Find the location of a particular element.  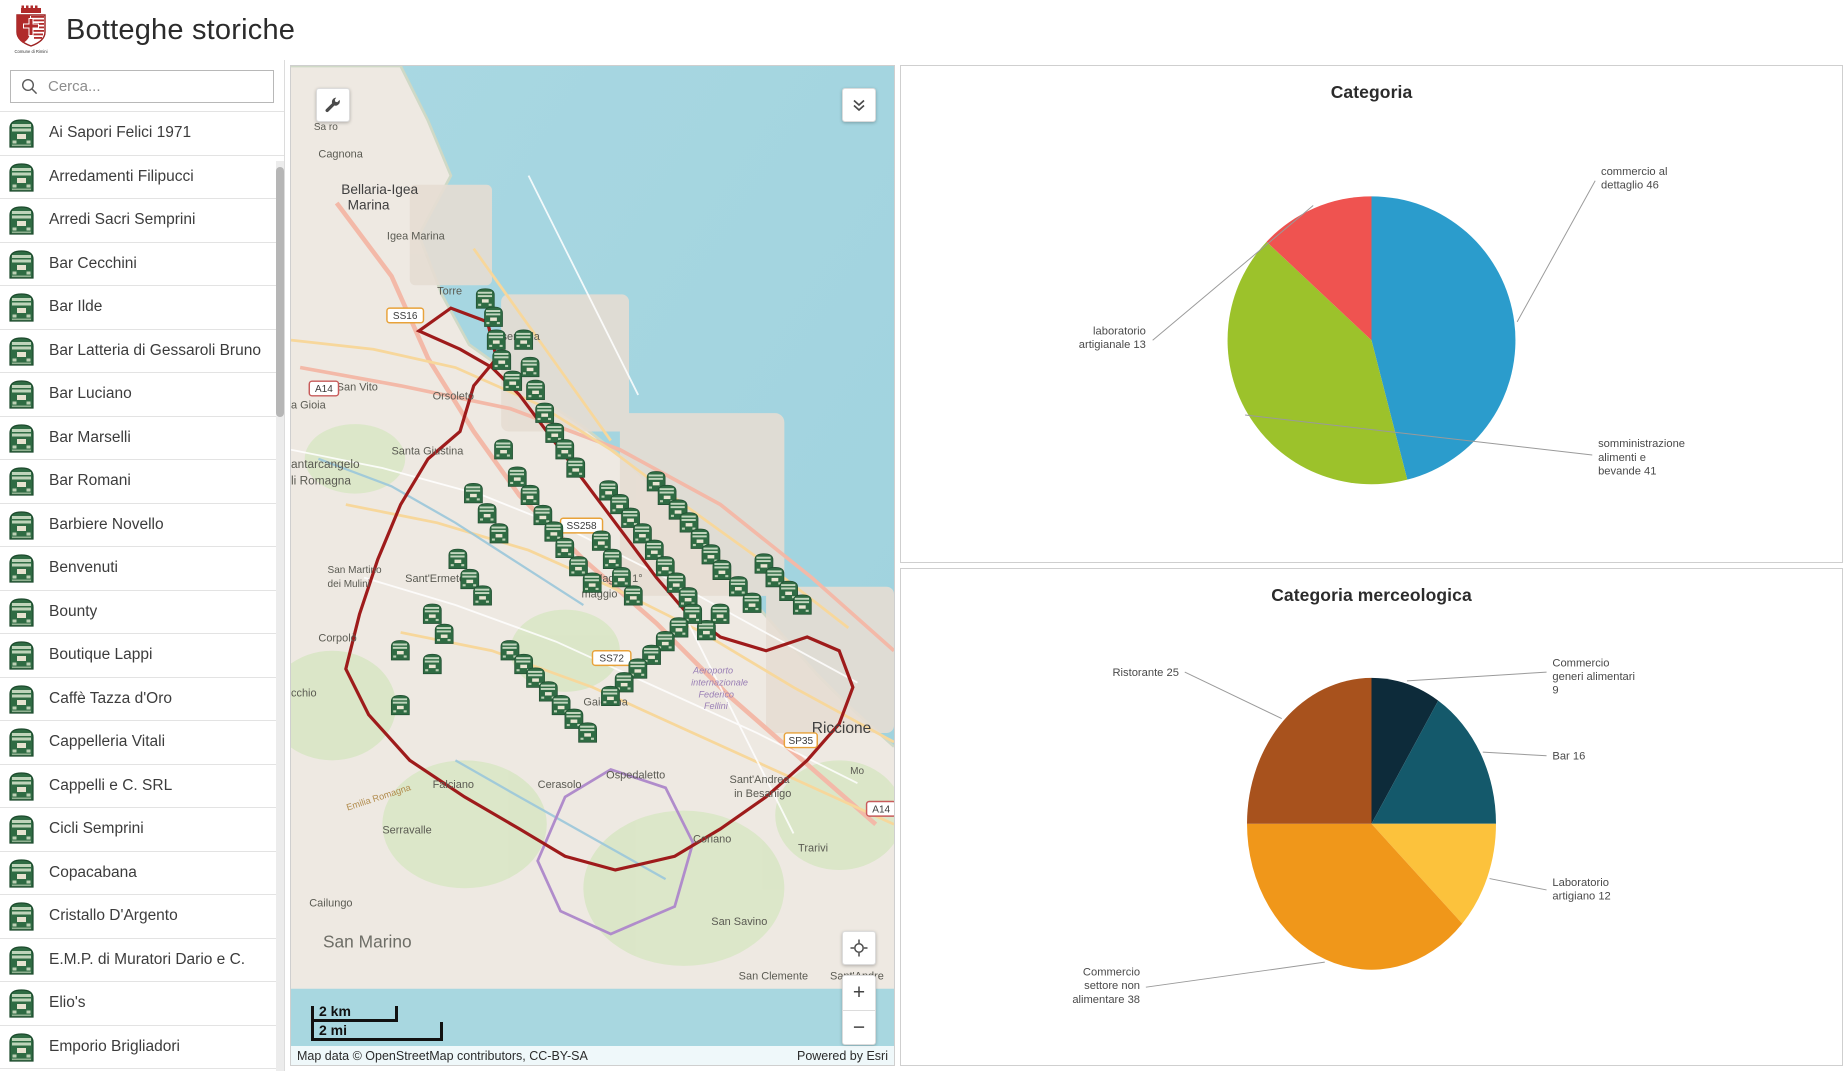

sidebar-scrollbar-thumb is located at coordinates (280, 292).